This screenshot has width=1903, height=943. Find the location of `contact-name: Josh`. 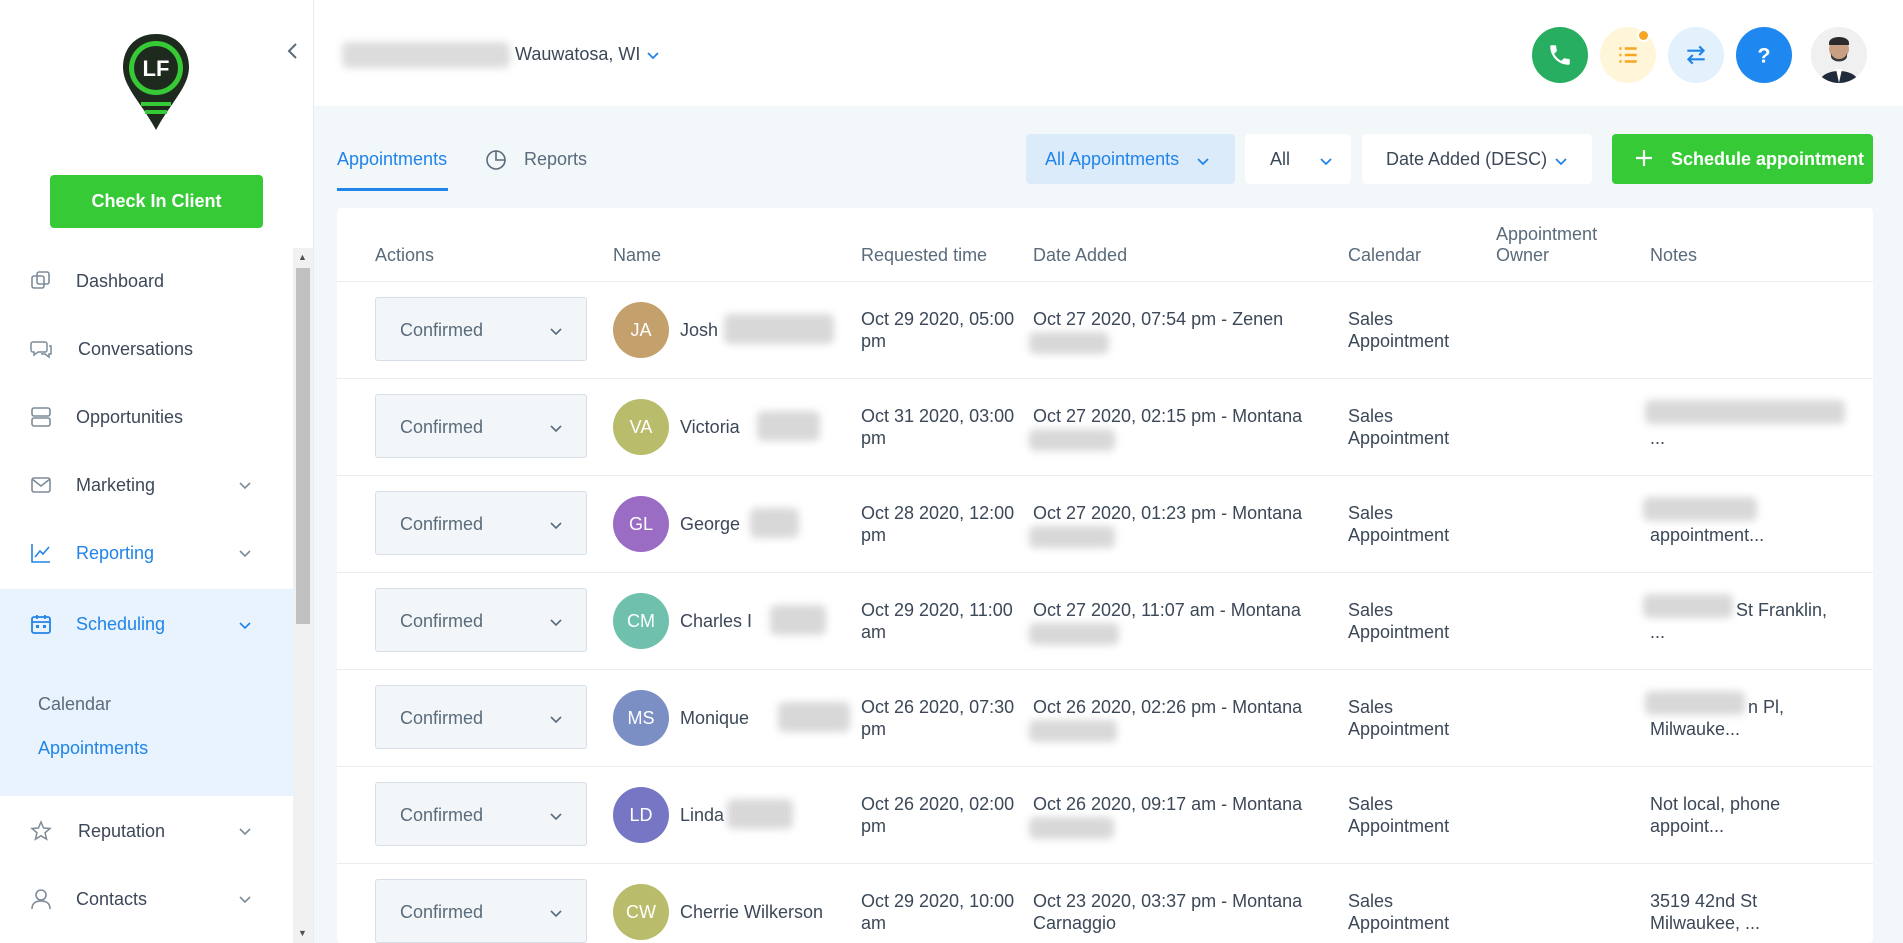

contact-name: Josh is located at coordinates (699, 330).